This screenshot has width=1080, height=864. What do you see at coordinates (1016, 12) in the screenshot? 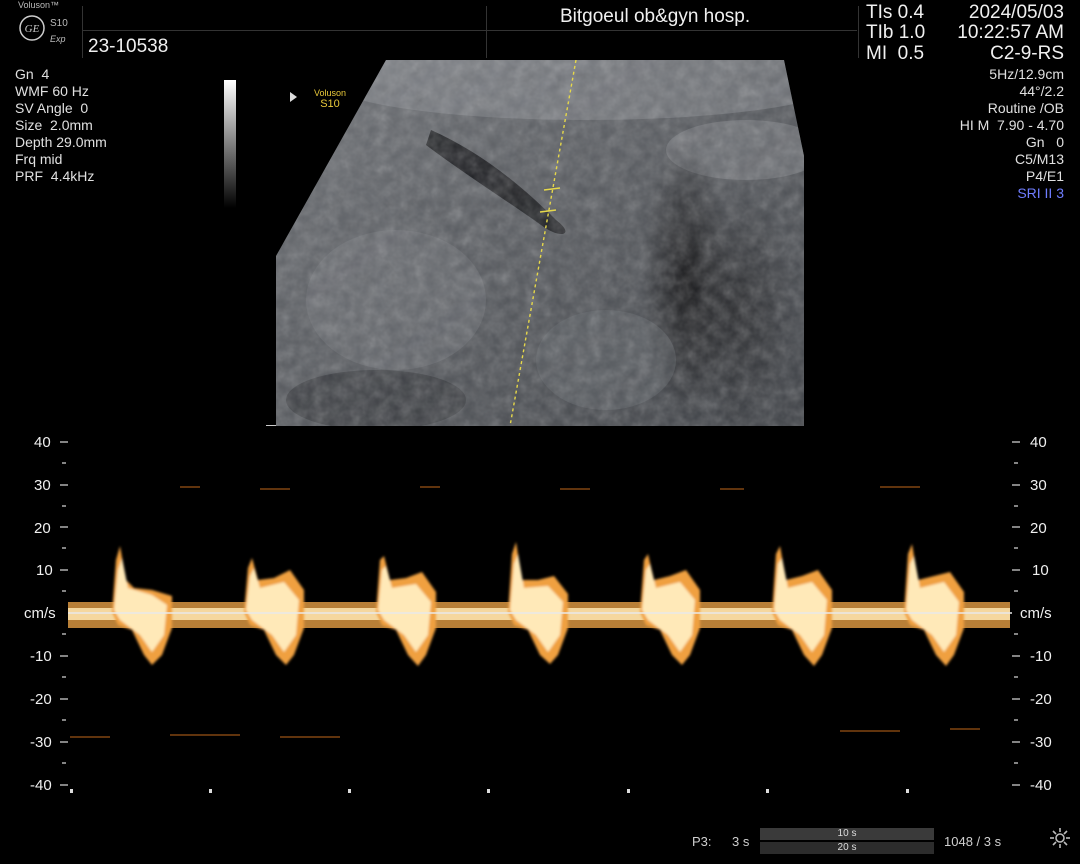
I see `exam-date: 2024/05/03` at bounding box center [1016, 12].